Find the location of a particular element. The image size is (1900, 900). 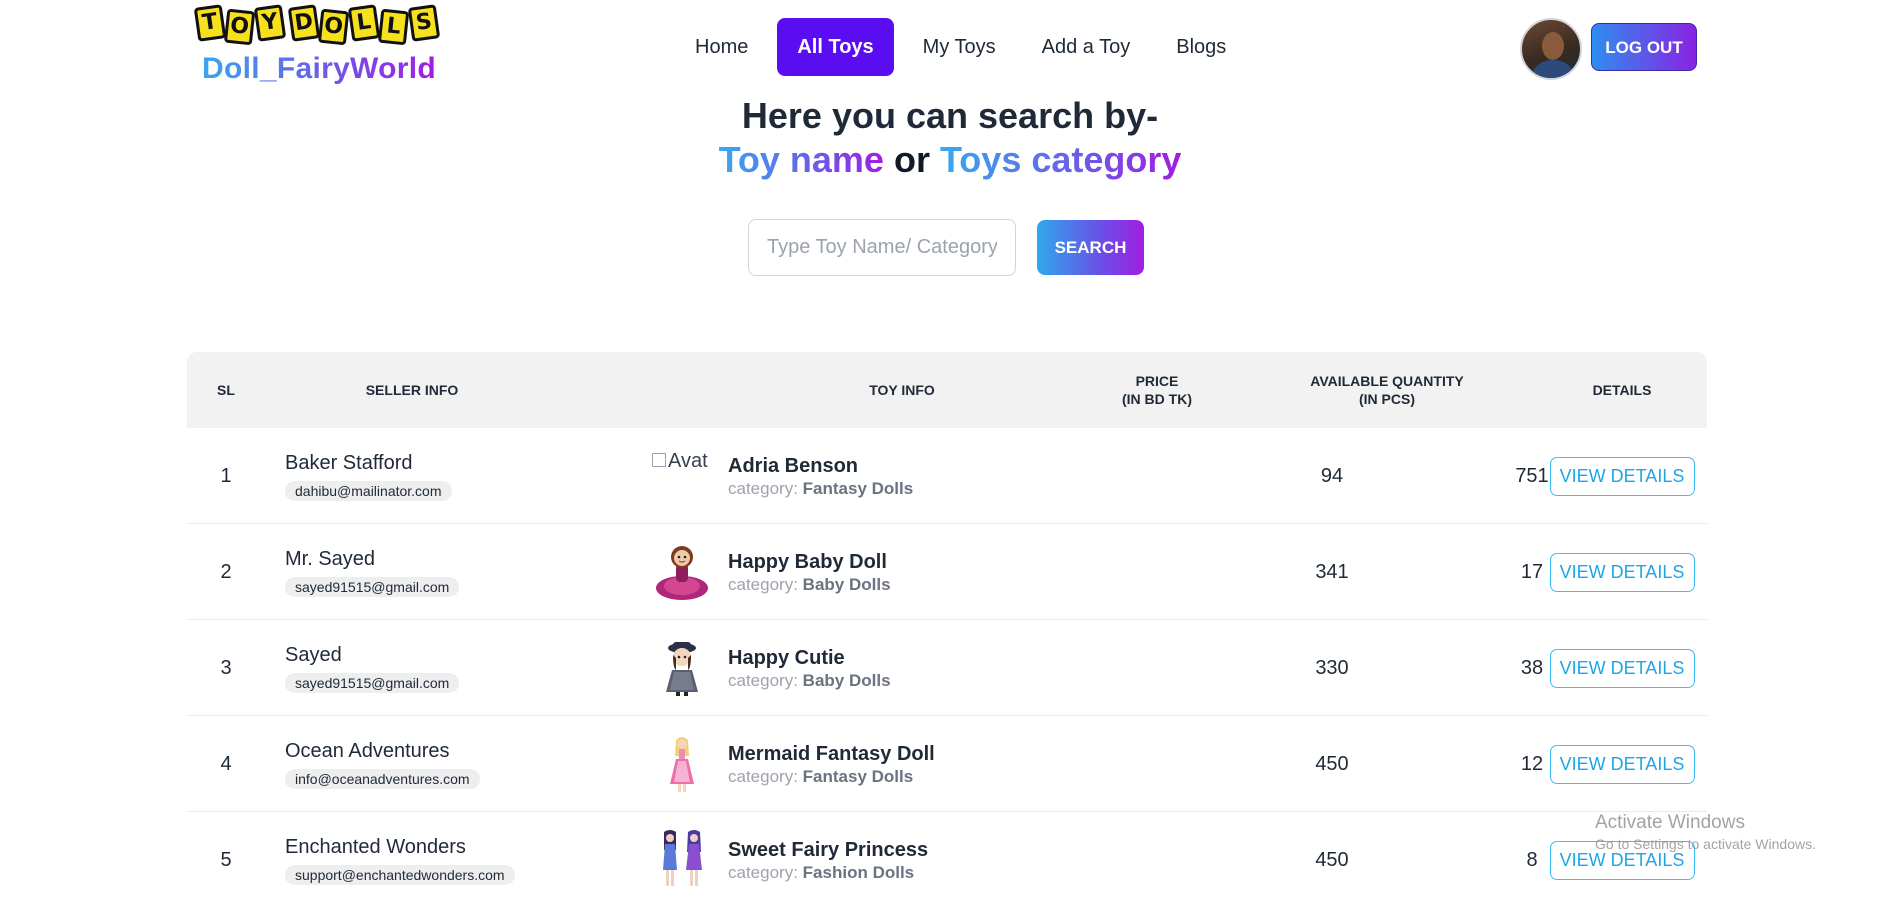

logo-badge: T O Y D O L L S is located at coordinates (317, 25).